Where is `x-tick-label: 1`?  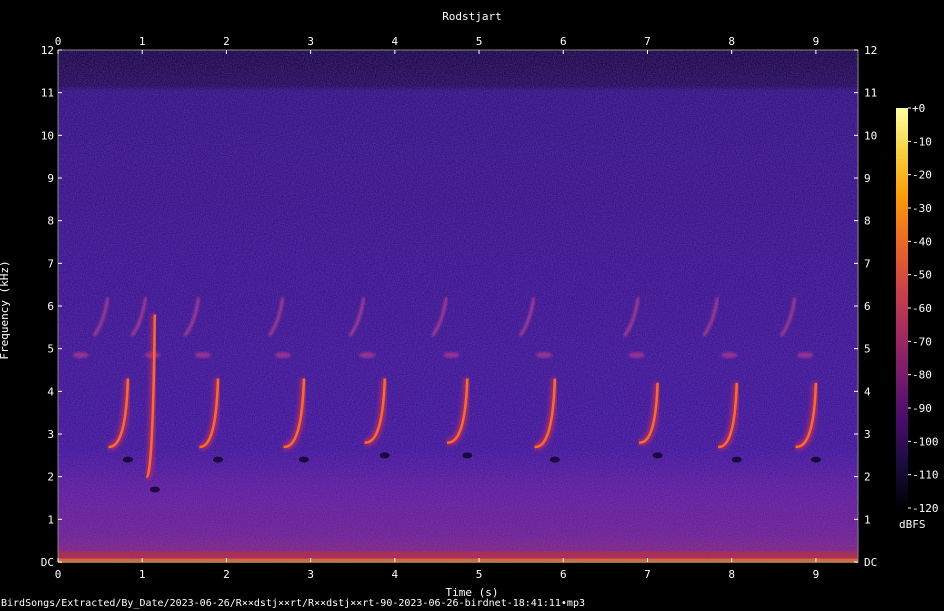
x-tick-label: 1 is located at coordinates (142, 574).